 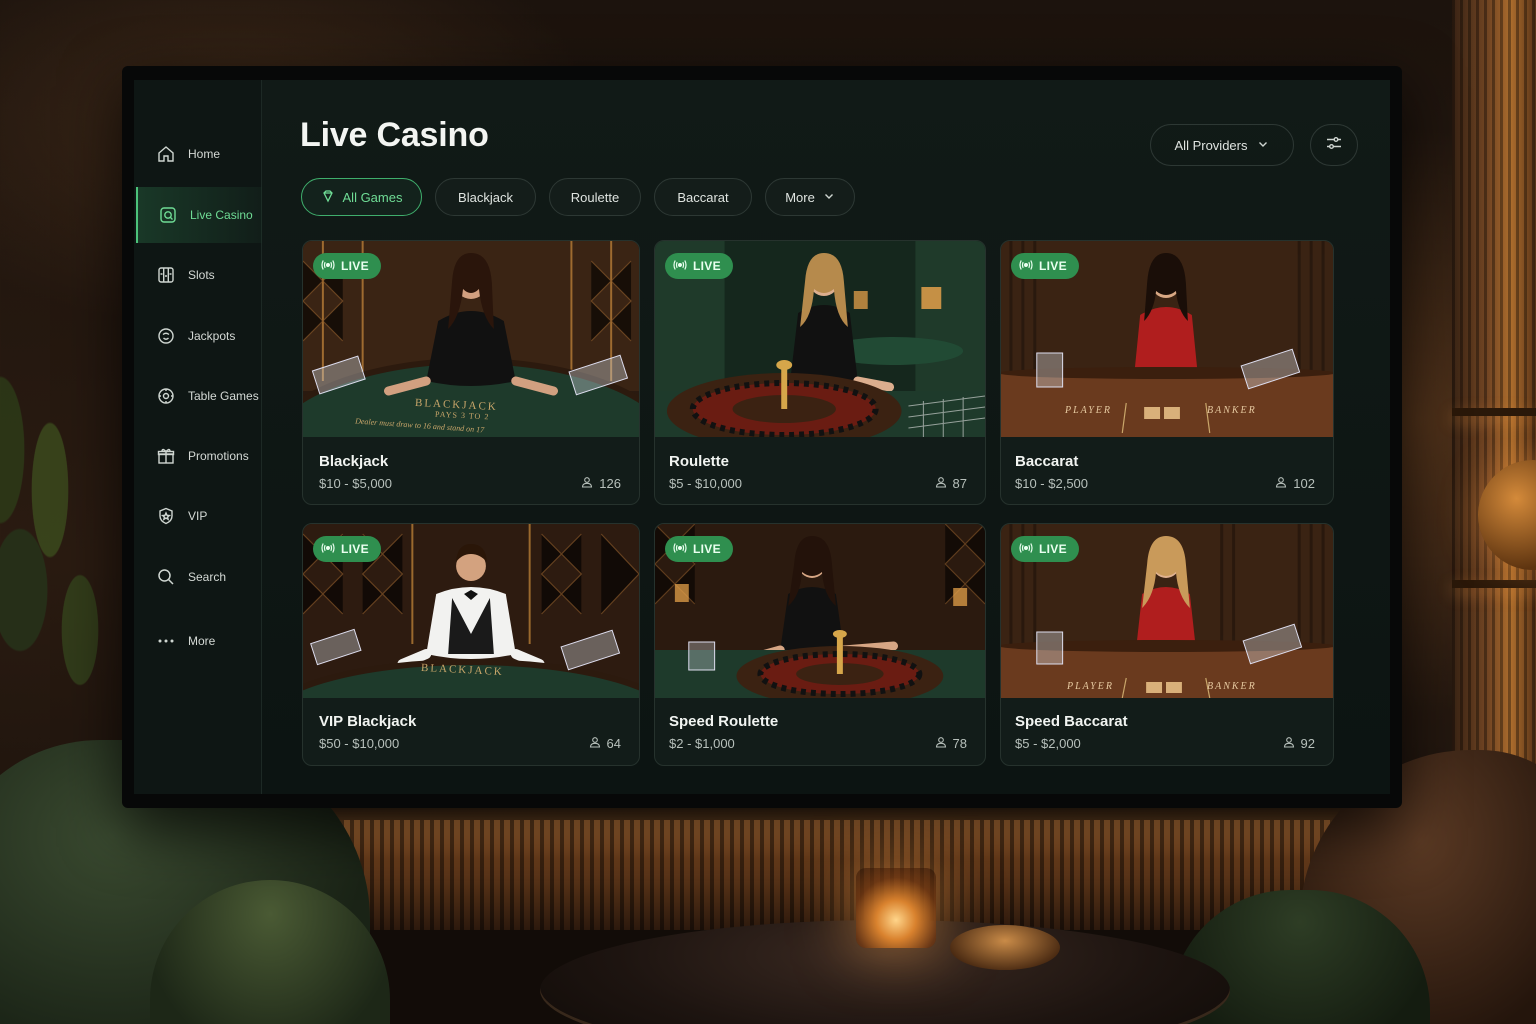 What do you see at coordinates (959, 483) in the screenshot?
I see `player-count-value: 87` at bounding box center [959, 483].